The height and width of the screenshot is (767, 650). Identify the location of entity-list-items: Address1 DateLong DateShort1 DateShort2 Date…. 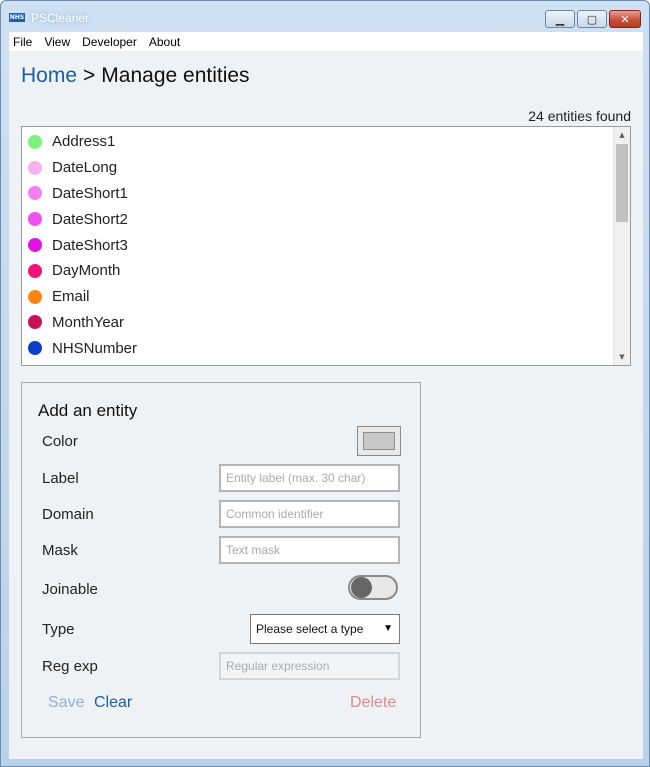
(79, 245).